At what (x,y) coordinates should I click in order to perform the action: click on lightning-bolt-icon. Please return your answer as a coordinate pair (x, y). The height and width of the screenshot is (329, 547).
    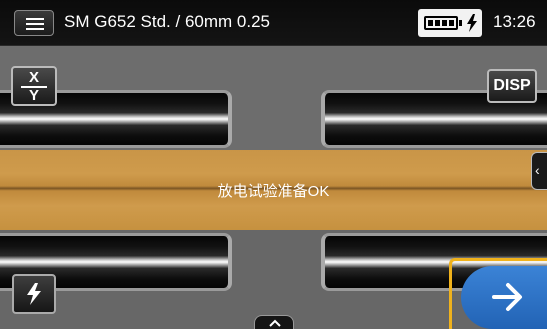
    Looking at the image, I should click on (34, 294).